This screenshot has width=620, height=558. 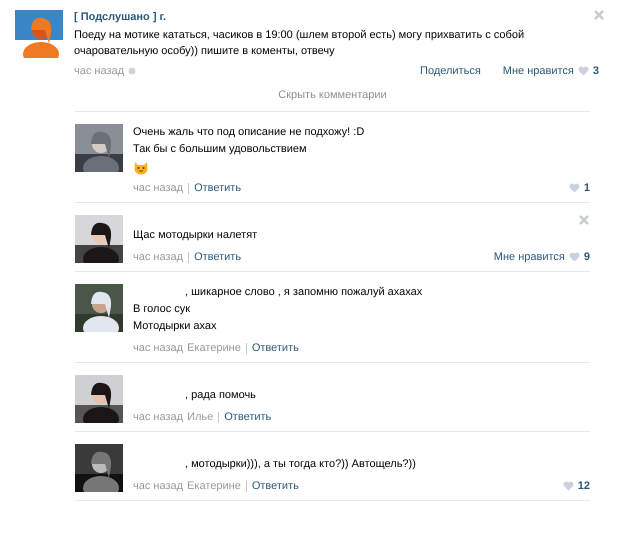 What do you see at coordinates (120, 17) in the screenshot?
I see `author-link: [ Подслушано ] г.` at bounding box center [120, 17].